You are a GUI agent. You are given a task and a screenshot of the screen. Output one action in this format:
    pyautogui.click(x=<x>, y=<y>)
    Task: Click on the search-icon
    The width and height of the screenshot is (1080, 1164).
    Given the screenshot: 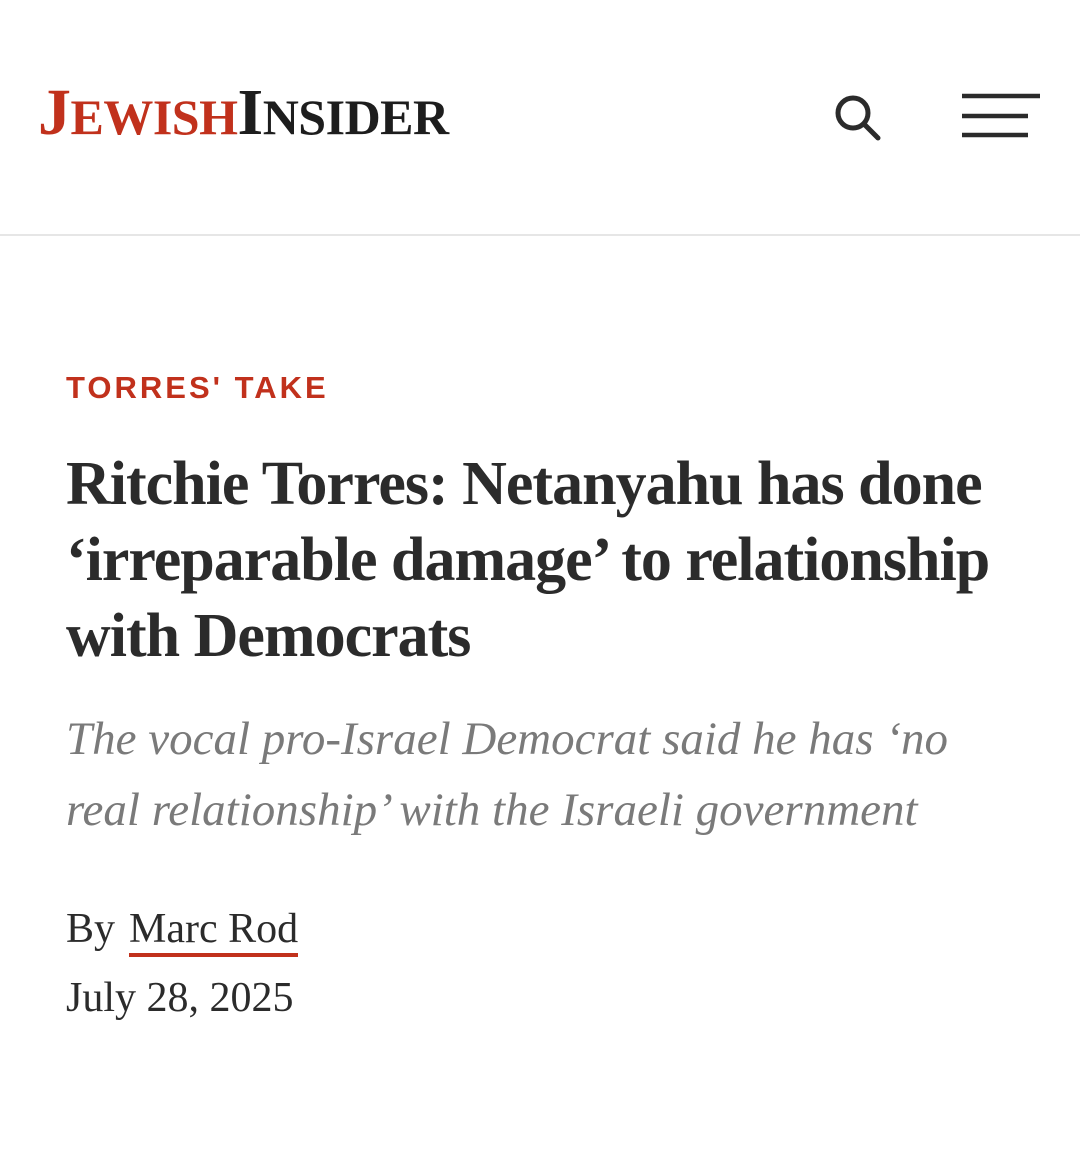 What is the action you would take?
    pyautogui.click(x=858, y=118)
    